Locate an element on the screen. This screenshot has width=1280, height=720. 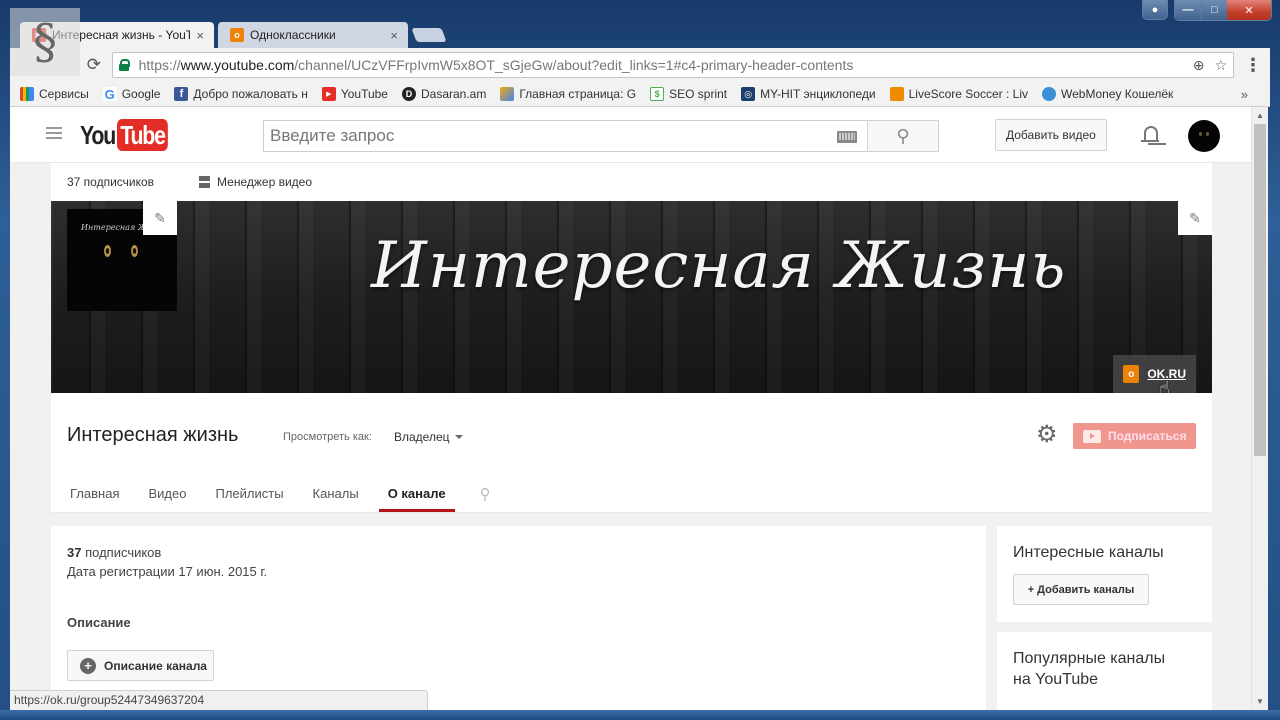
subscribe-label: Подписаться is located at coordinates (1147, 436).